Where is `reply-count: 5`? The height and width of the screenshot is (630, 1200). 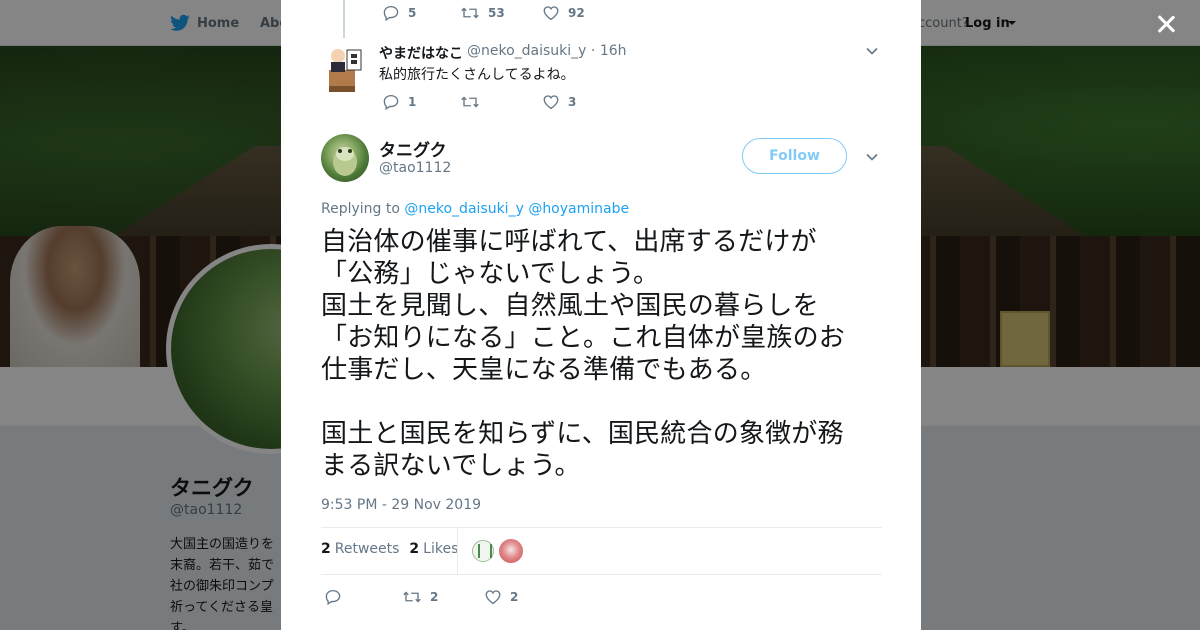 reply-count: 5 is located at coordinates (412, 13).